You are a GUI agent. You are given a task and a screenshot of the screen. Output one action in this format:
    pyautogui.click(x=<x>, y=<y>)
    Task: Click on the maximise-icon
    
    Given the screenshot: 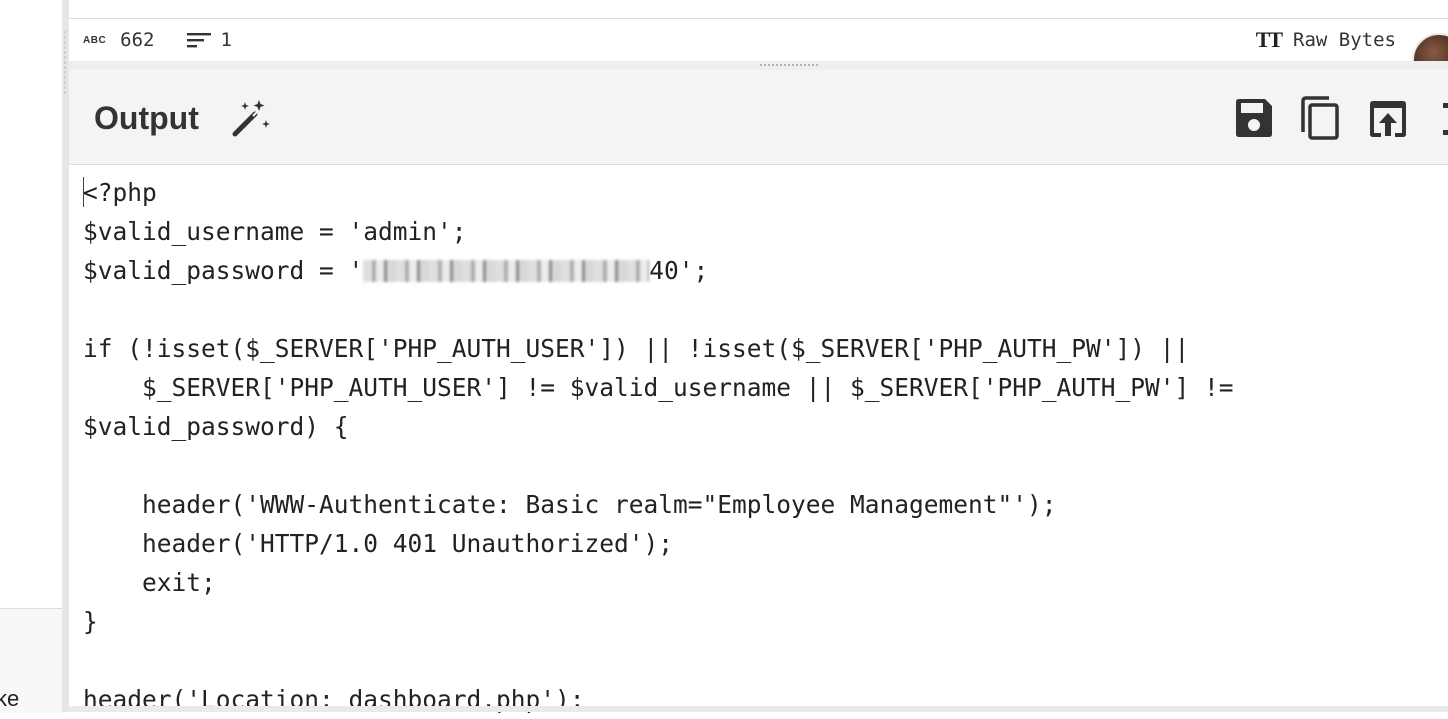 What is the action you would take?
    pyautogui.click(x=1442, y=118)
    